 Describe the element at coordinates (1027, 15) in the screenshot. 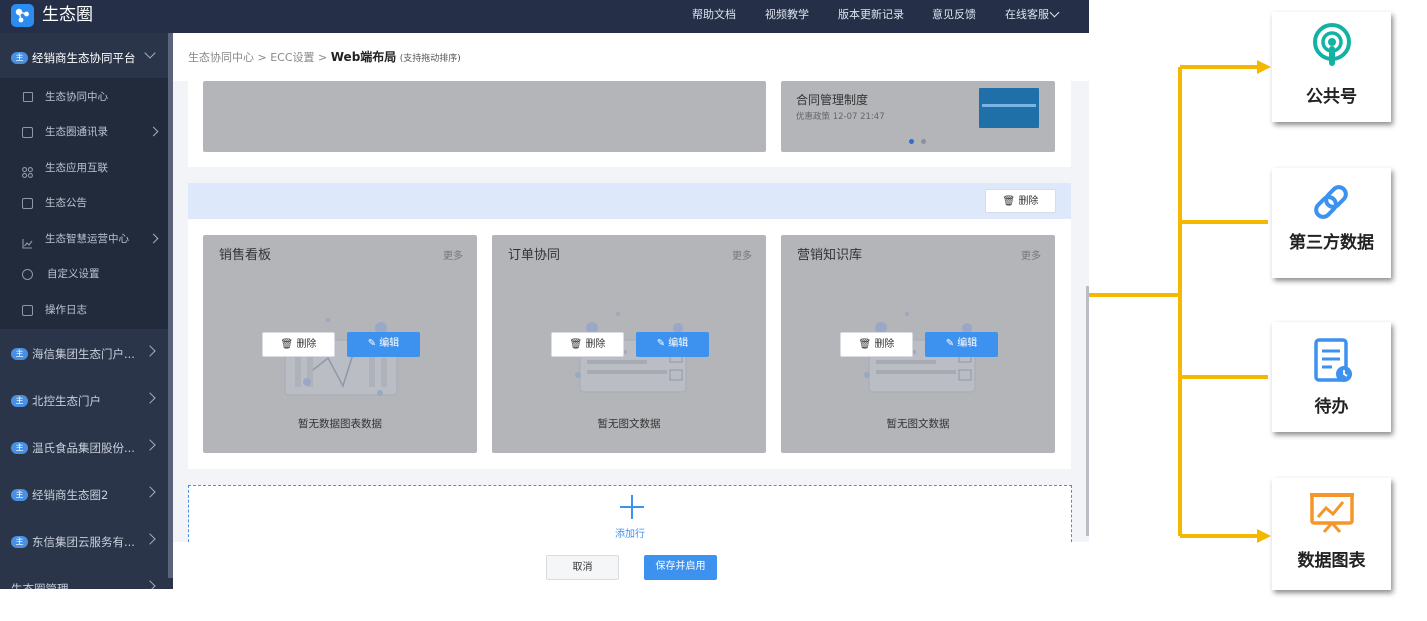

I see `nav-online-support: 在线客服` at that location.